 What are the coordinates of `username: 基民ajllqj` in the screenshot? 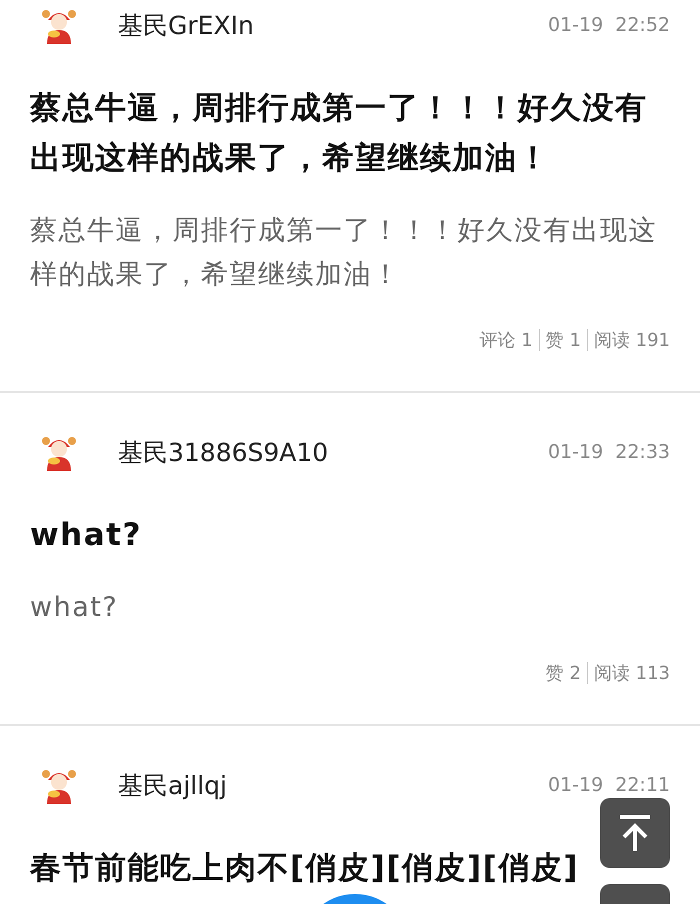 It's located at (333, 785).